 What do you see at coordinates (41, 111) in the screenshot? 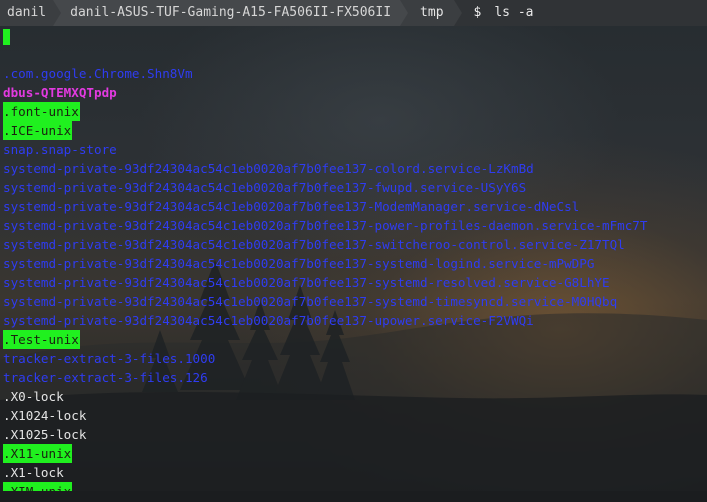
I see `sticky-dir-entry: .font-unix` at bounding box center [41, 111].